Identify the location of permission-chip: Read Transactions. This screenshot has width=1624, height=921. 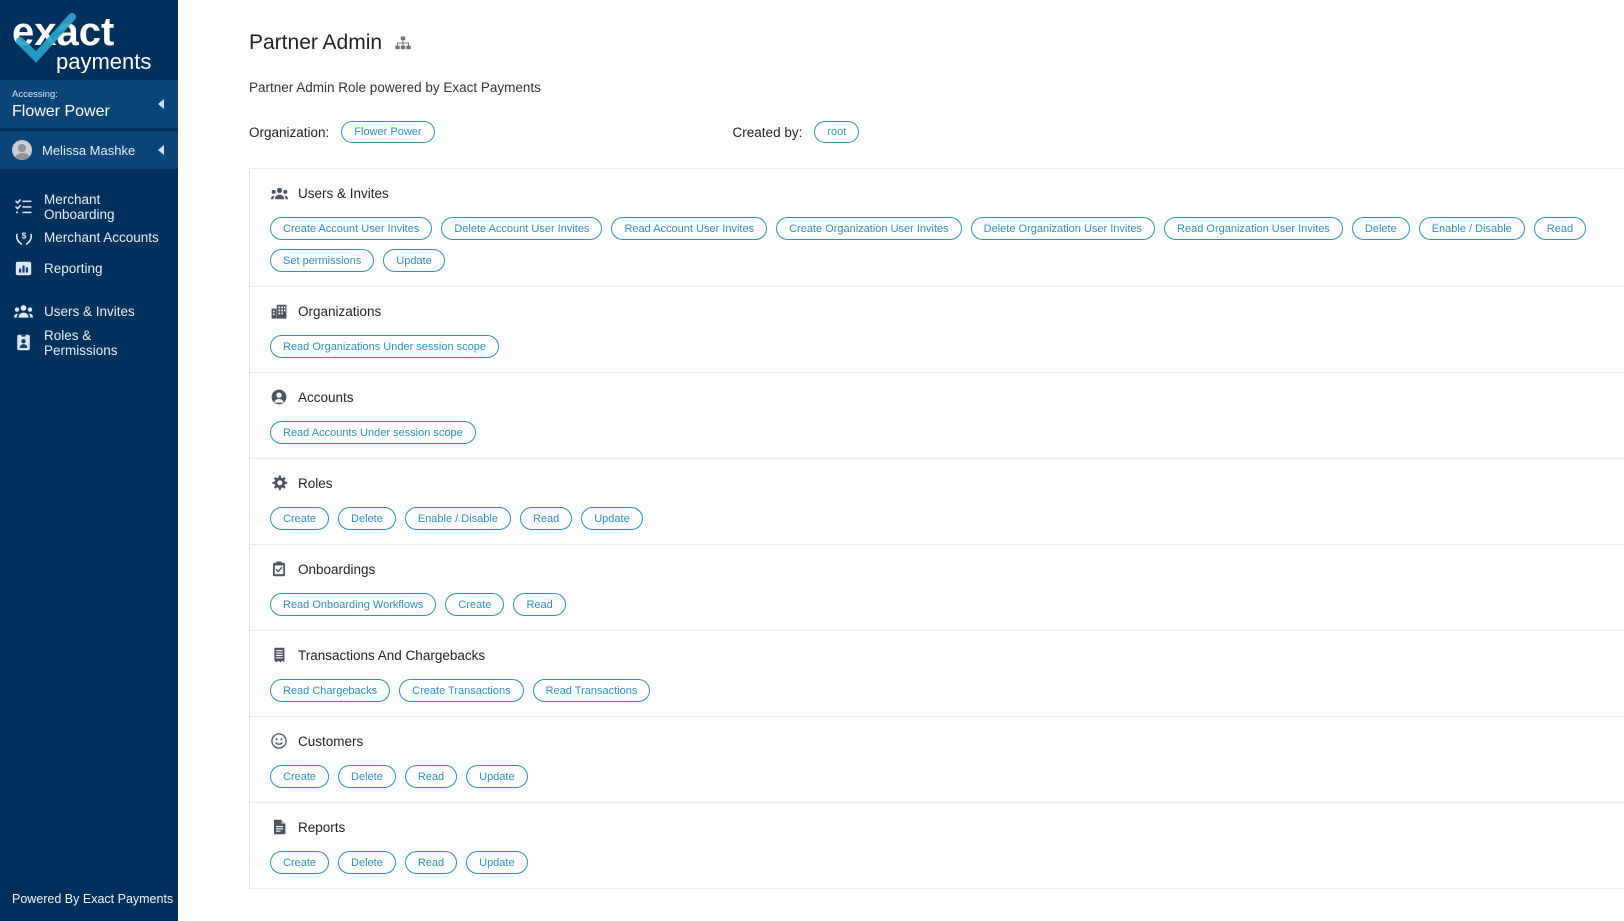
(591, 690).